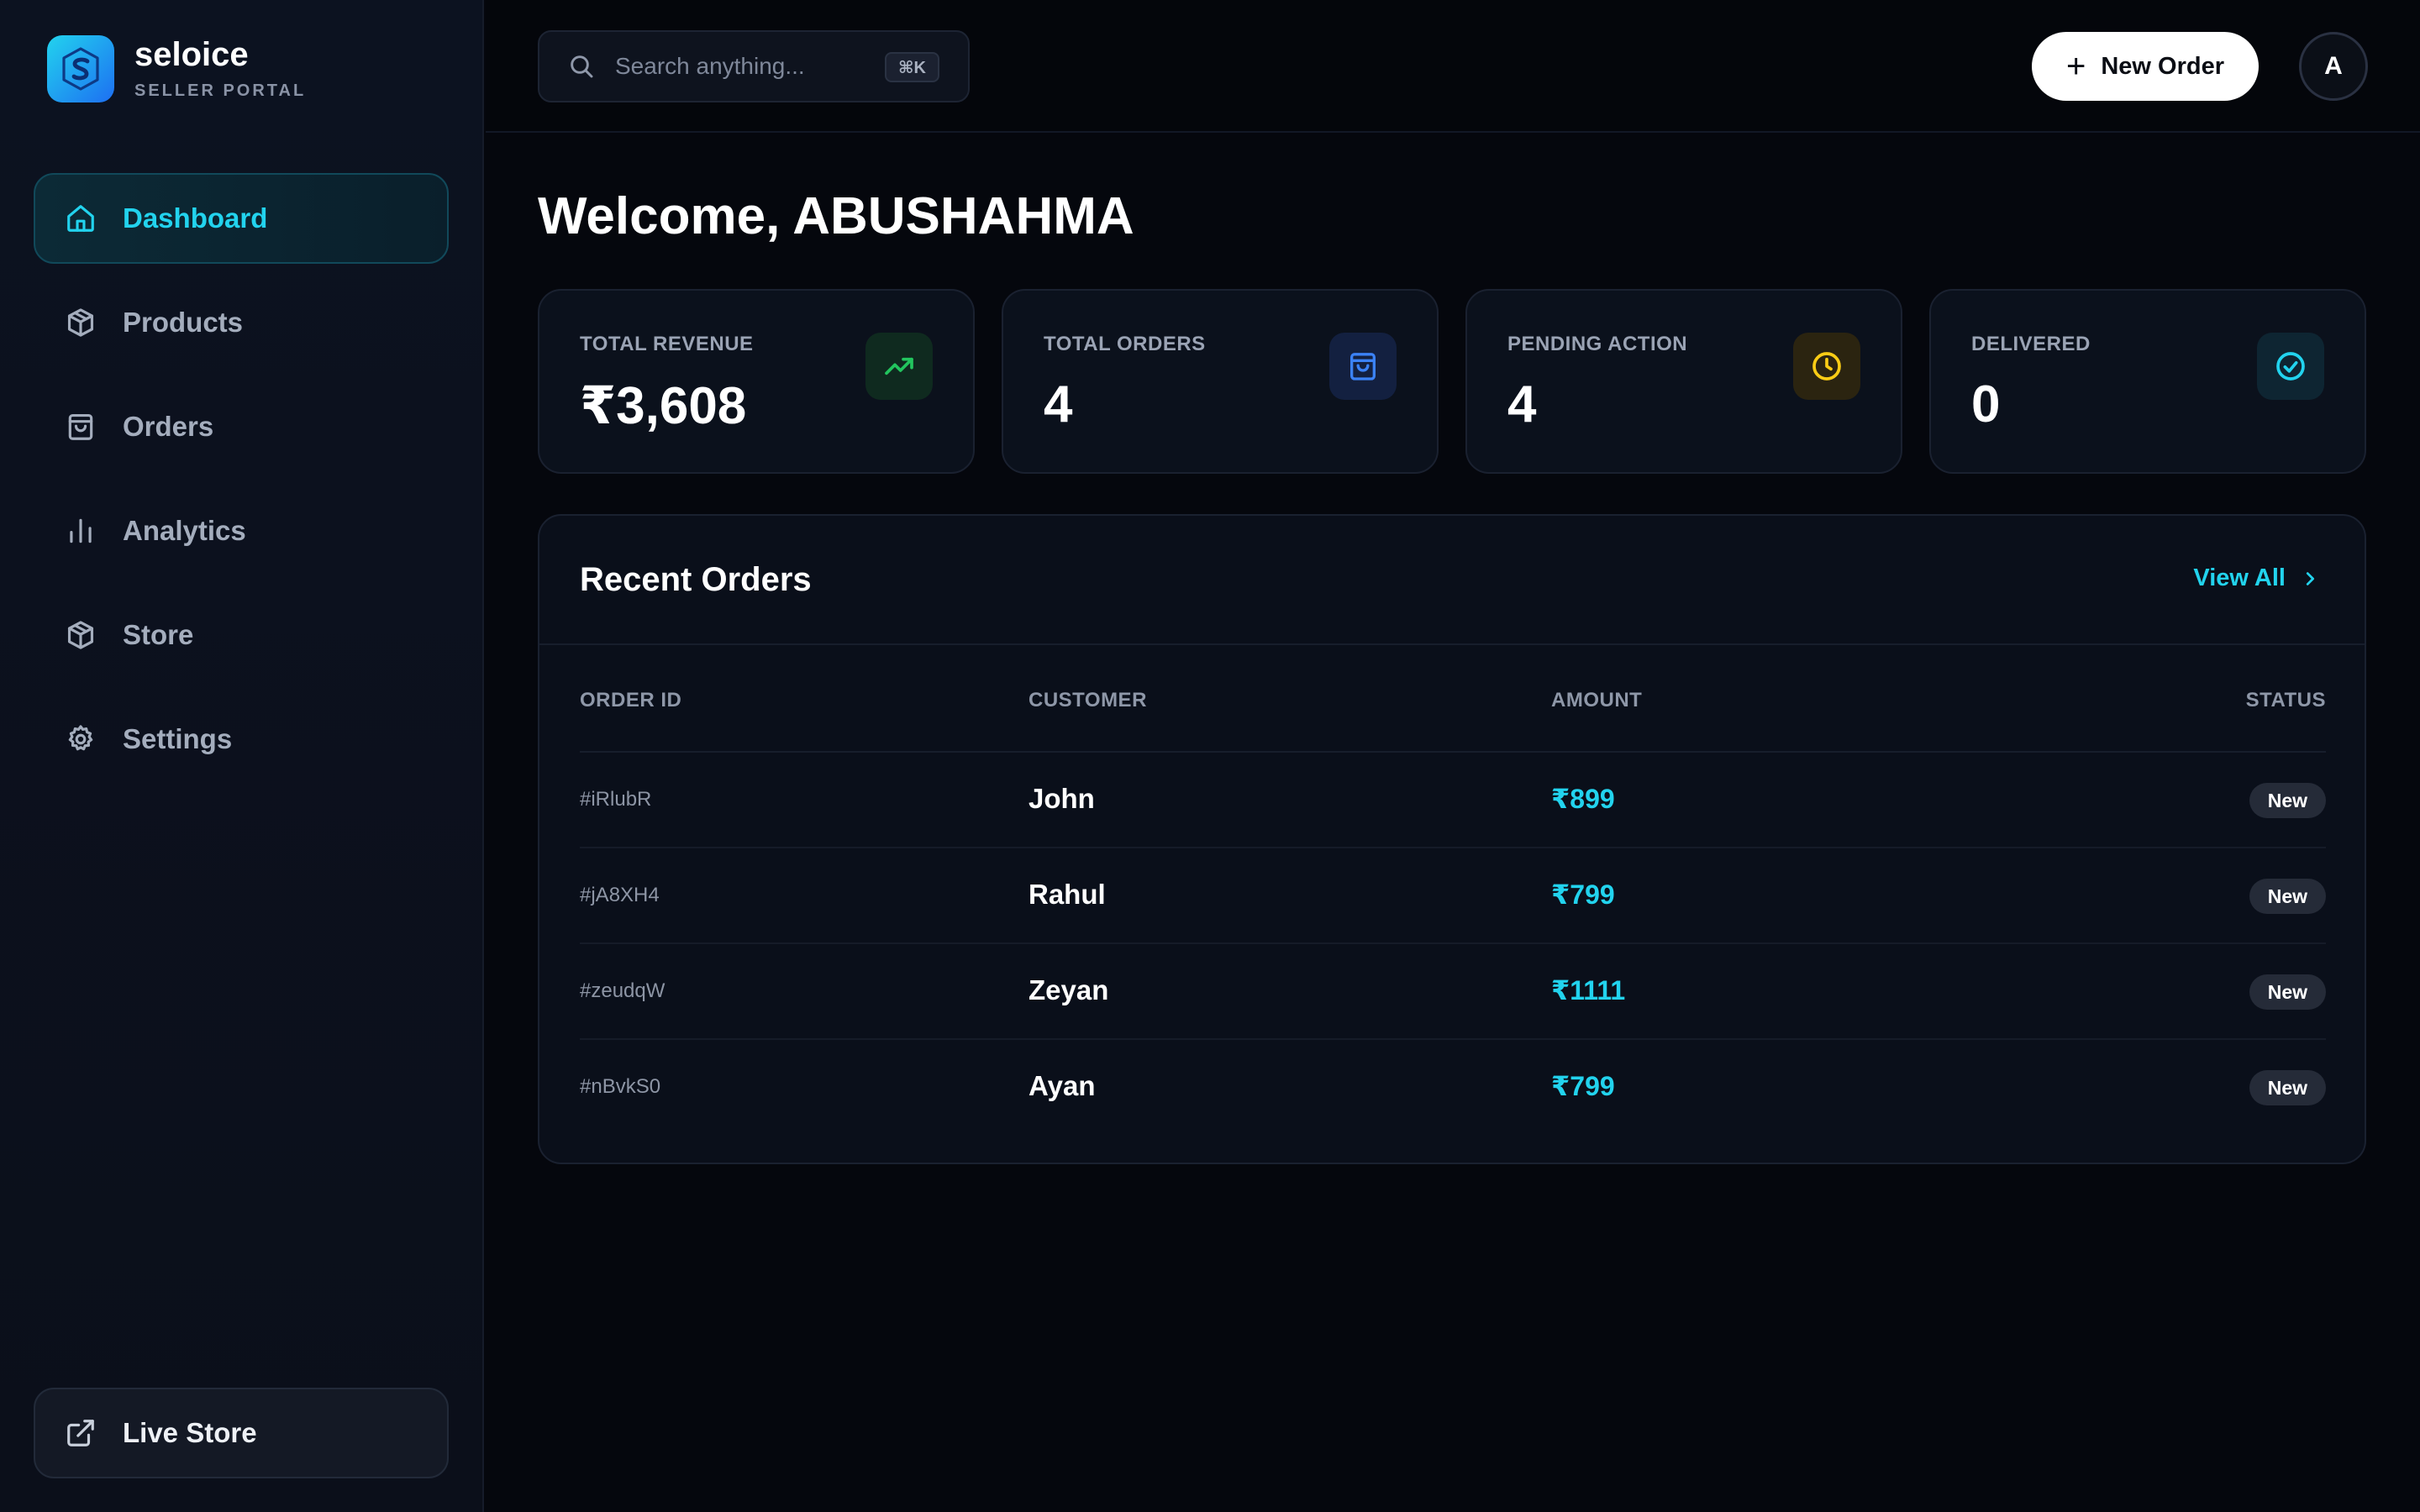 The image size is (2420, 1512). I want to click on sidebar-item-settings: Settings, so click(241, 739).